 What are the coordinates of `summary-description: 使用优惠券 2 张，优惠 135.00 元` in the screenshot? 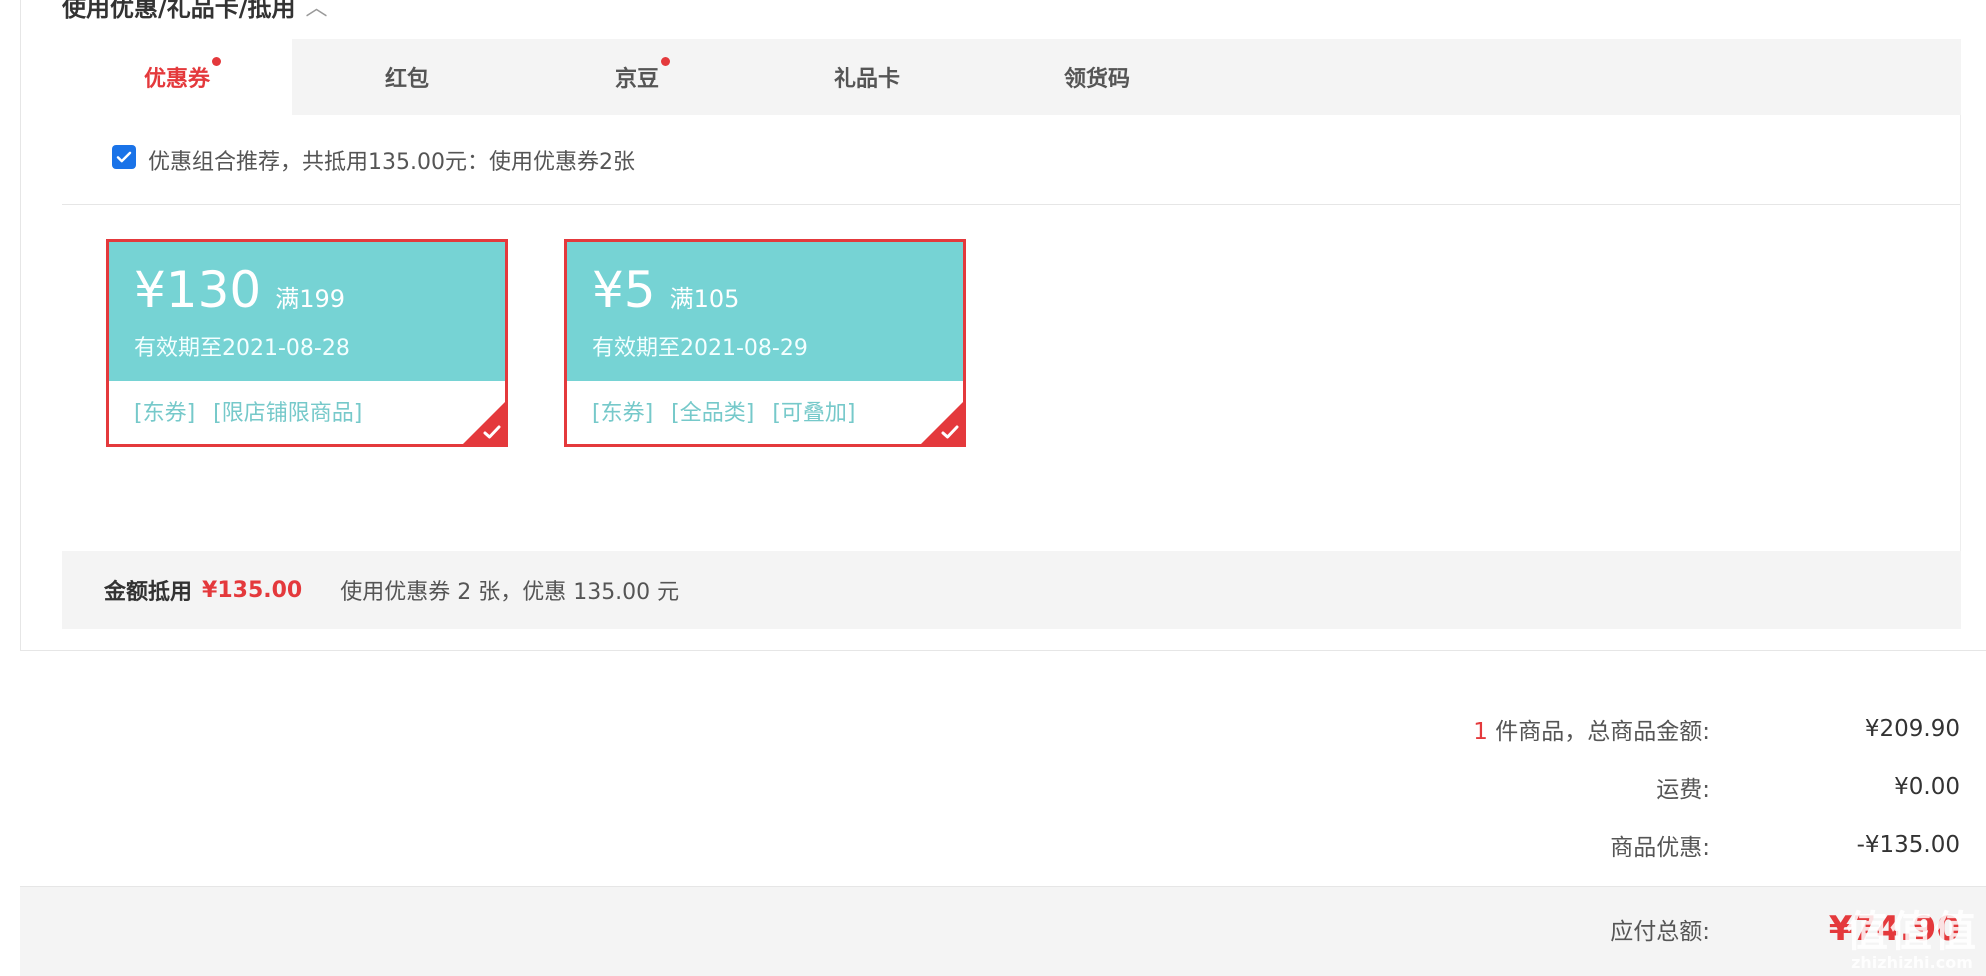 It's located at (510, 592).